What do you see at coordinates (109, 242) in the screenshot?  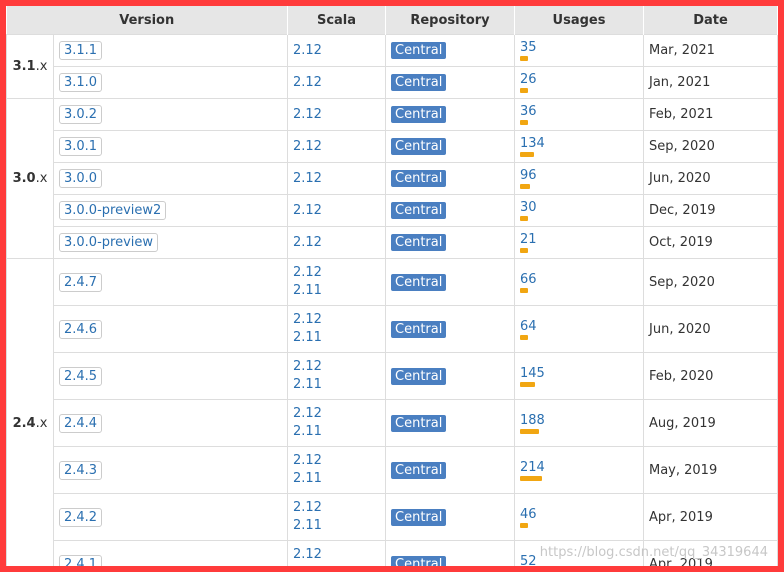 I see `version-link: 3.0.0-preview` at bounding box center [109, 242].